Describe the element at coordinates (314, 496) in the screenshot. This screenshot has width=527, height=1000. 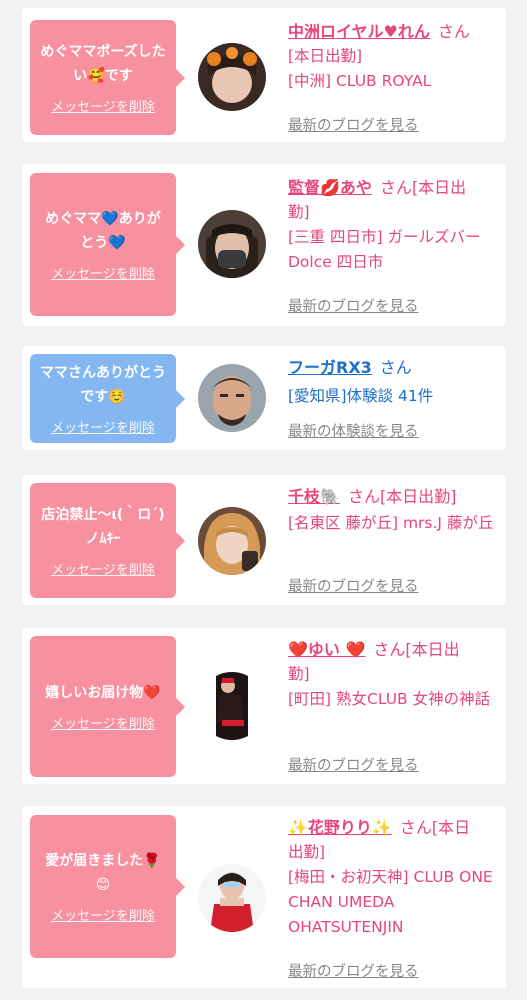
I see `sender-name: 千枝🐘` at that location.